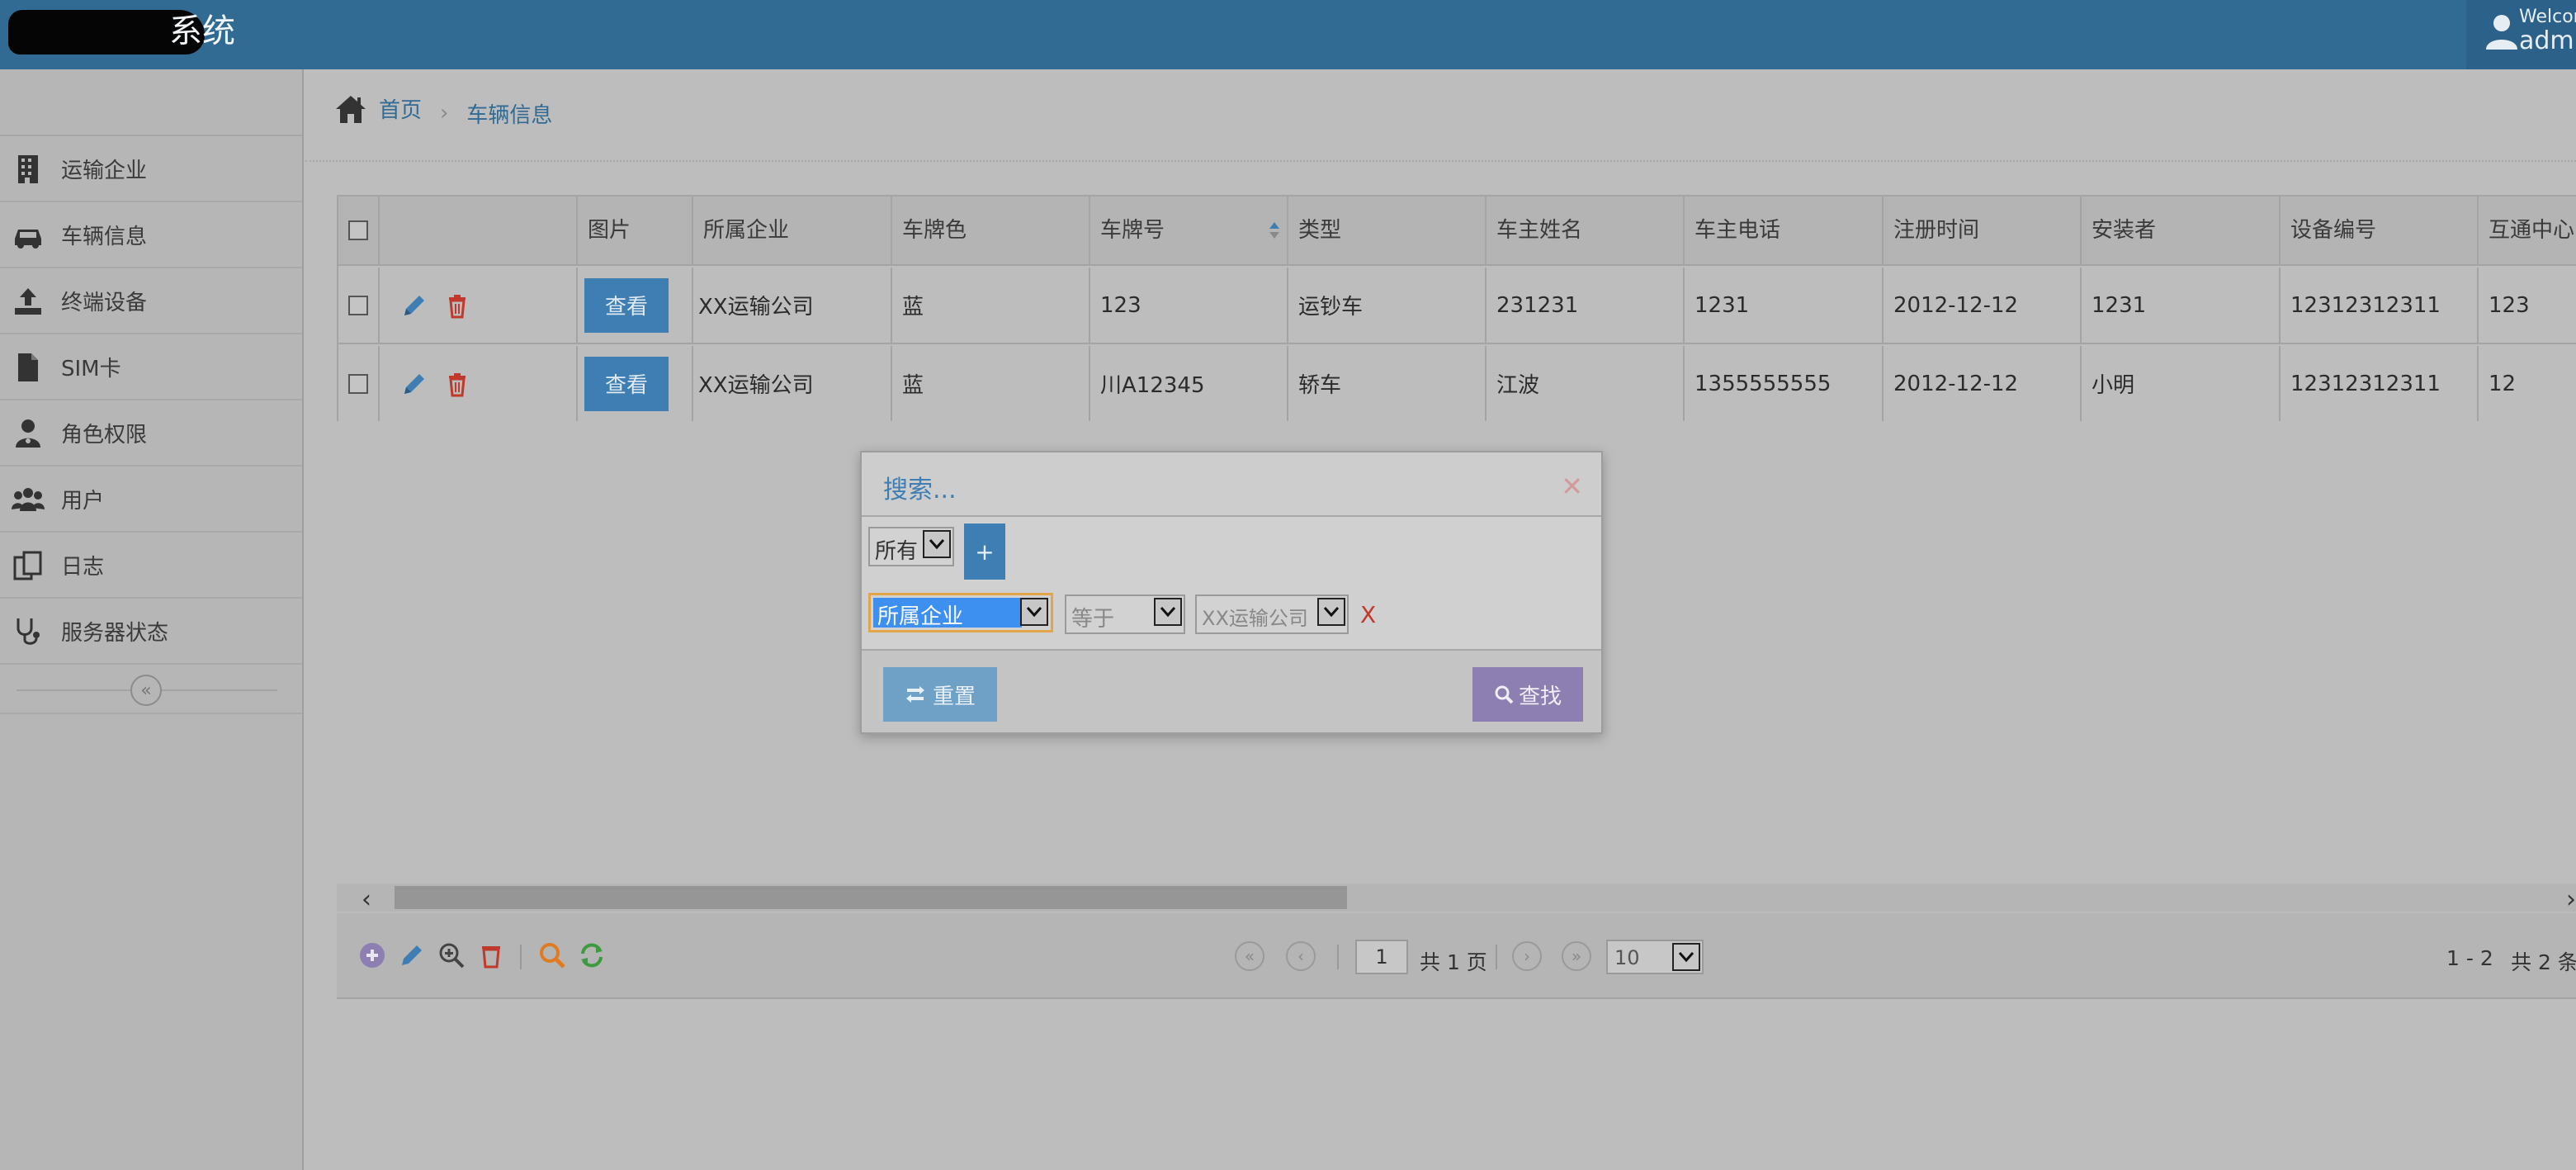 This screenshot has width=2576, height=1170. I want to click on select-all-checkbox, so click(358, 230).